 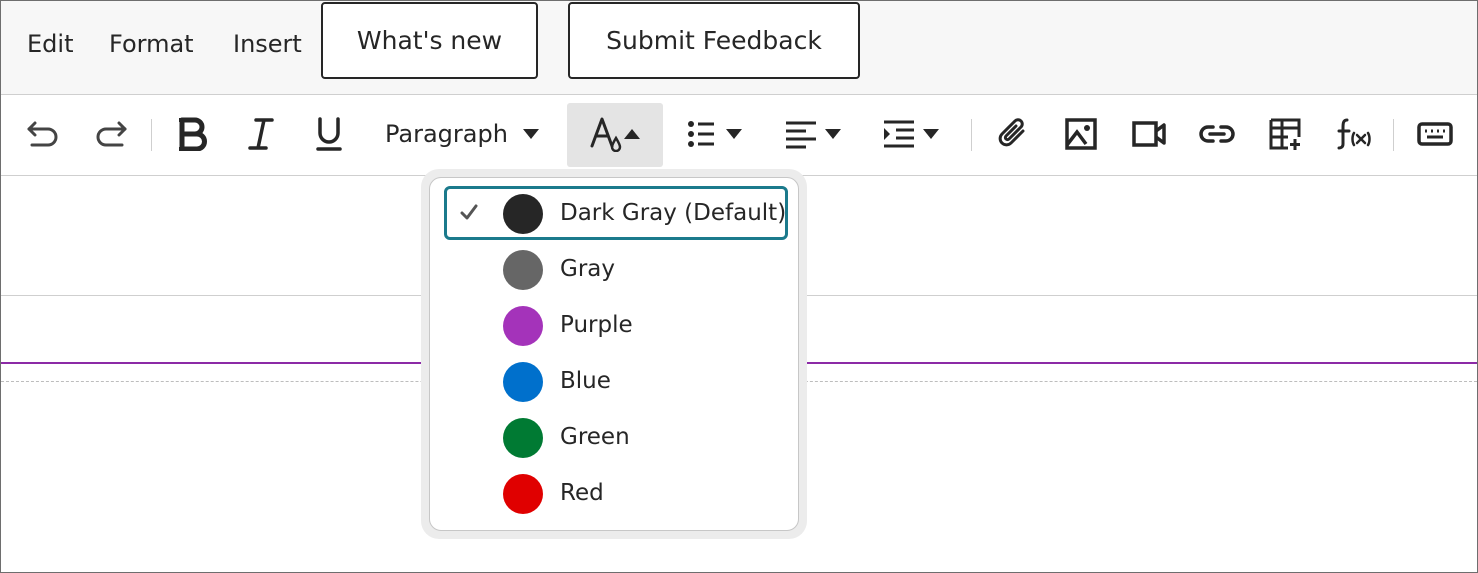 I want to click on text-color-button, so click(x=615, y=134).